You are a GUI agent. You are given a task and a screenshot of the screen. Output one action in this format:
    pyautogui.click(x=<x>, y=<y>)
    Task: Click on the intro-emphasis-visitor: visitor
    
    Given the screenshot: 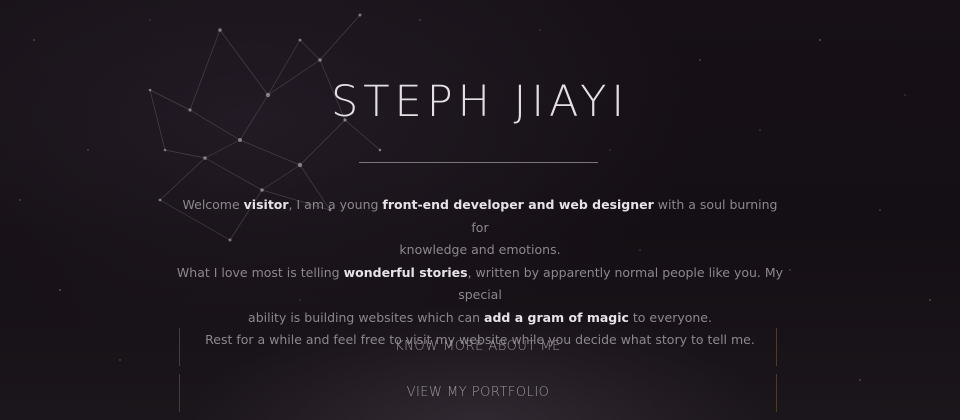 What is the action you would take?
    pyautogui.click(x=266, y=204)
    